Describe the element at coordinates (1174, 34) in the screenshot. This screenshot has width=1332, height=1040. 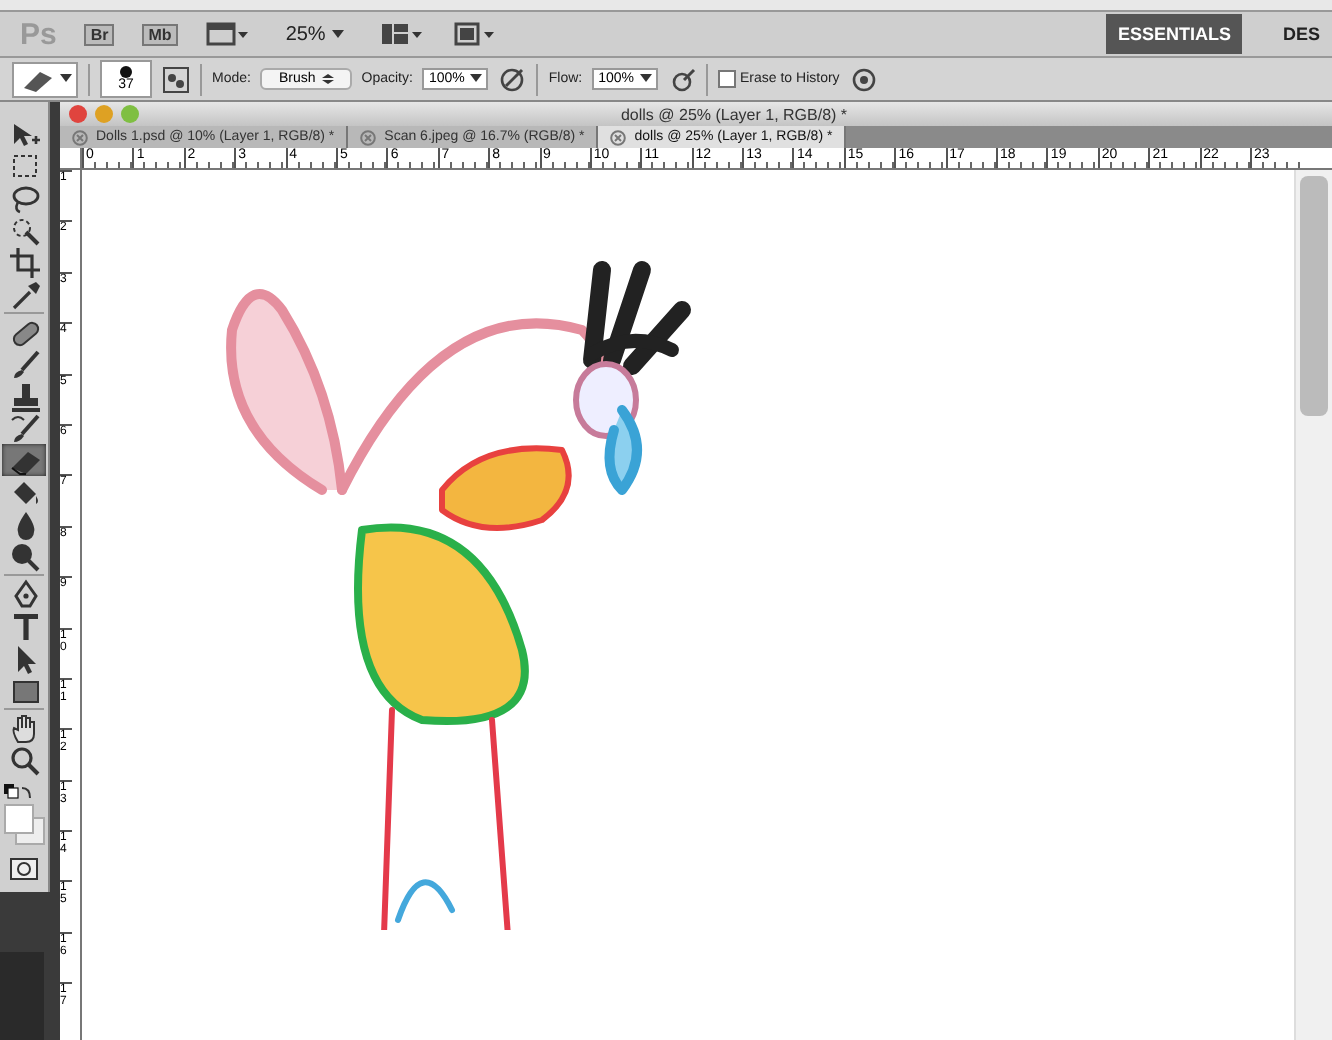
I see `workspace-button: ESSENTIALS` at that location.